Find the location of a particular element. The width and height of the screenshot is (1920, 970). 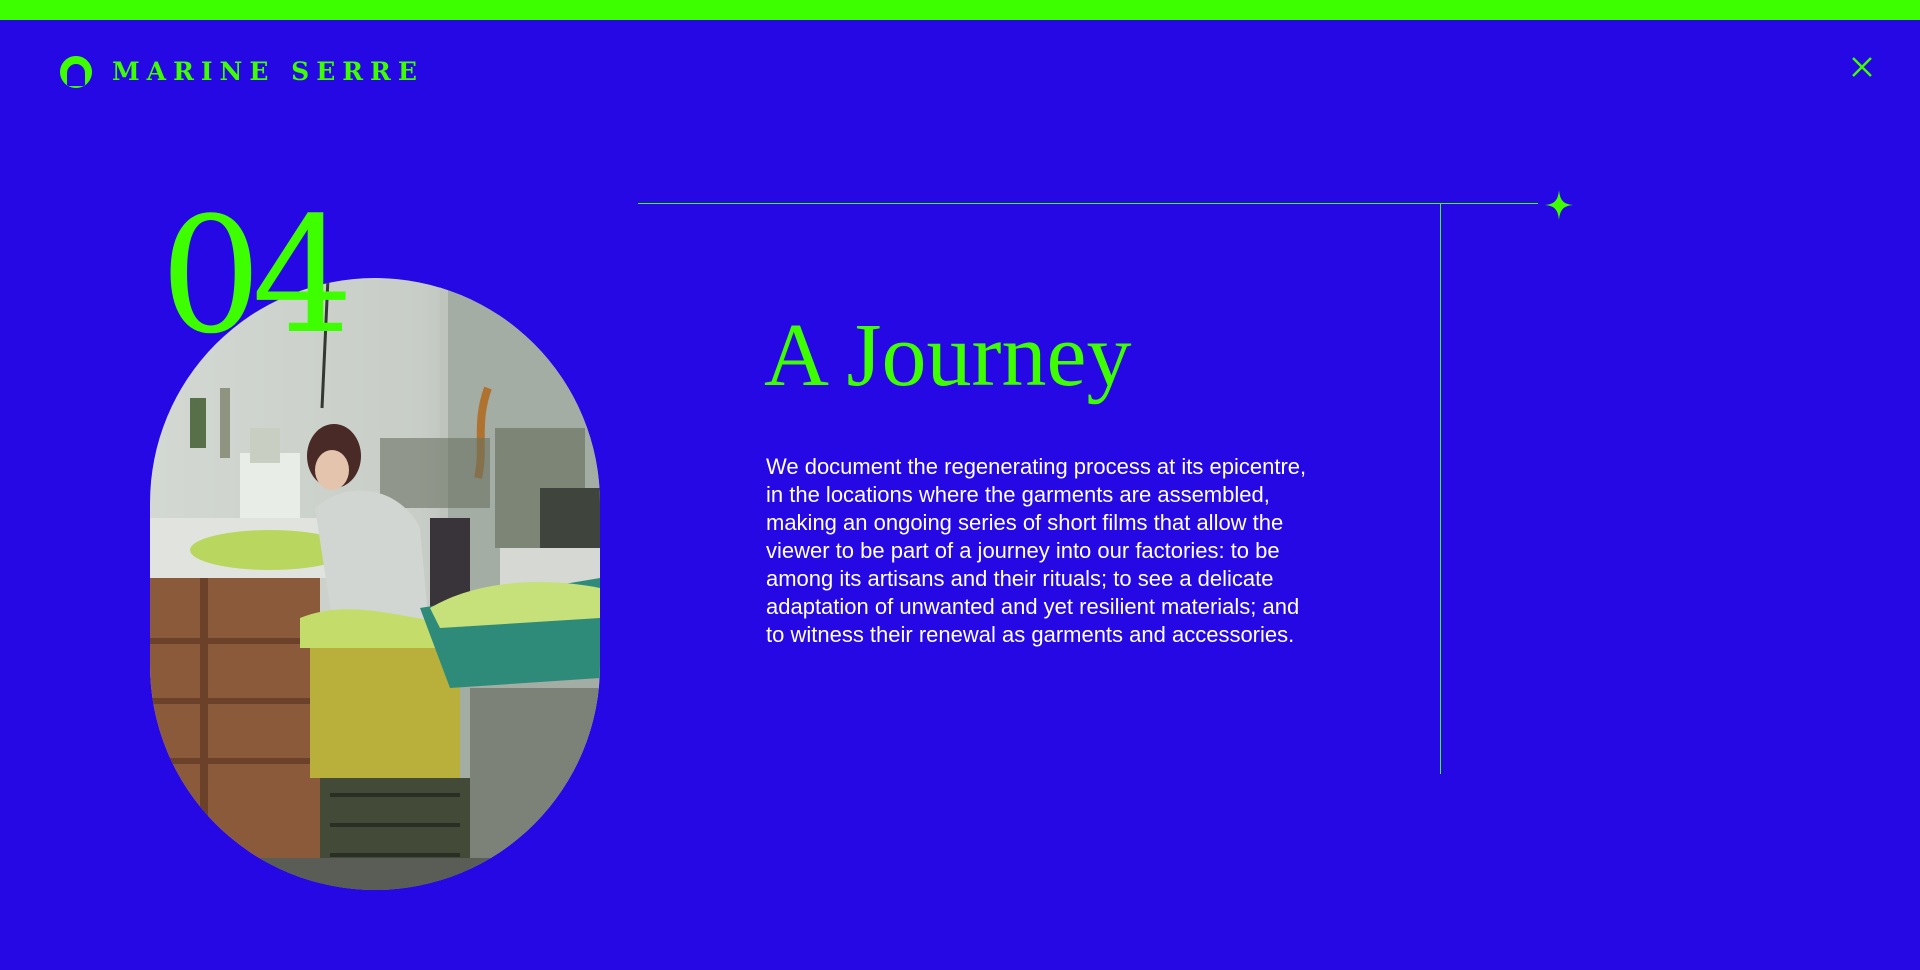

close-icon is located at coordinates (1862, 67).